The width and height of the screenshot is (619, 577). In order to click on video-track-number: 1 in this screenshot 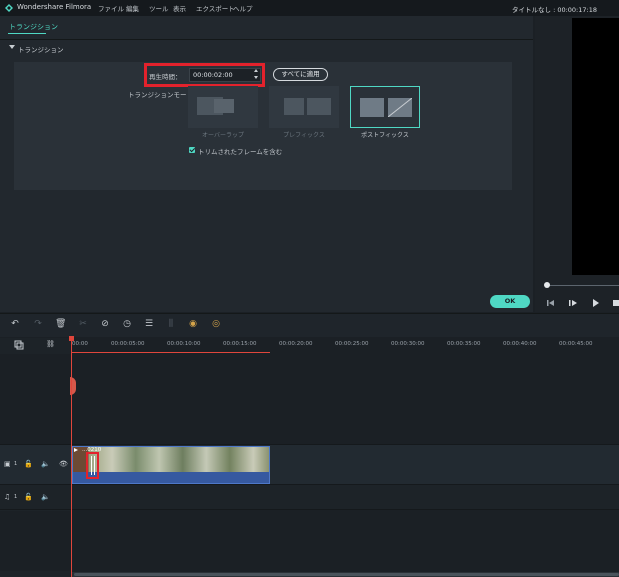, I will do `click(16, 464)`.